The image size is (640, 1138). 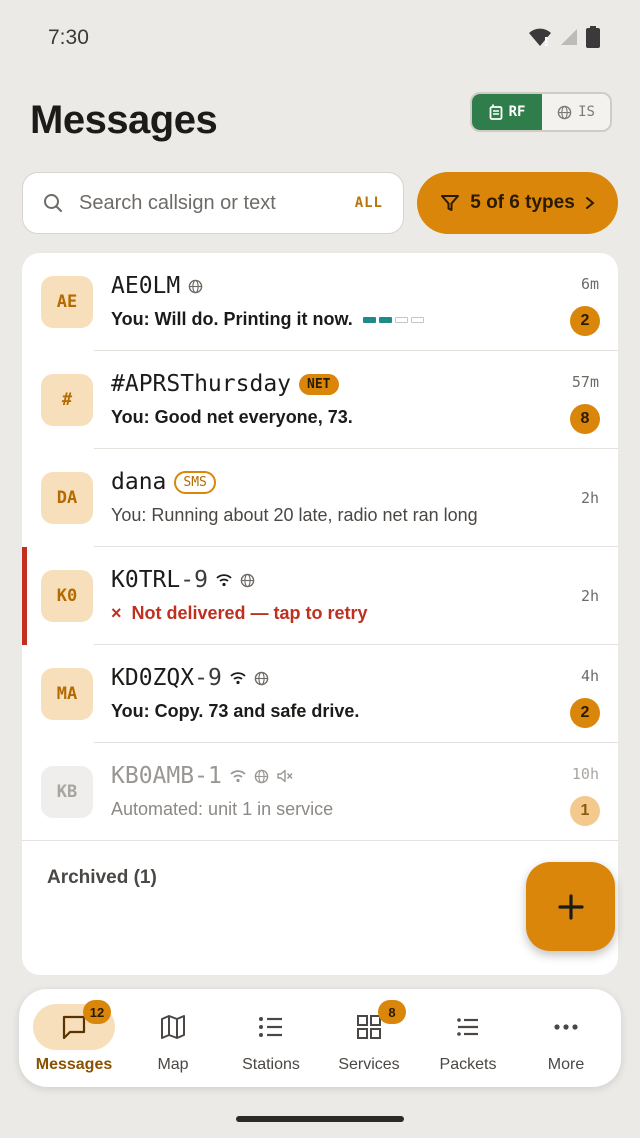 I want to click on signal-icon, so click(x=569, y=37).